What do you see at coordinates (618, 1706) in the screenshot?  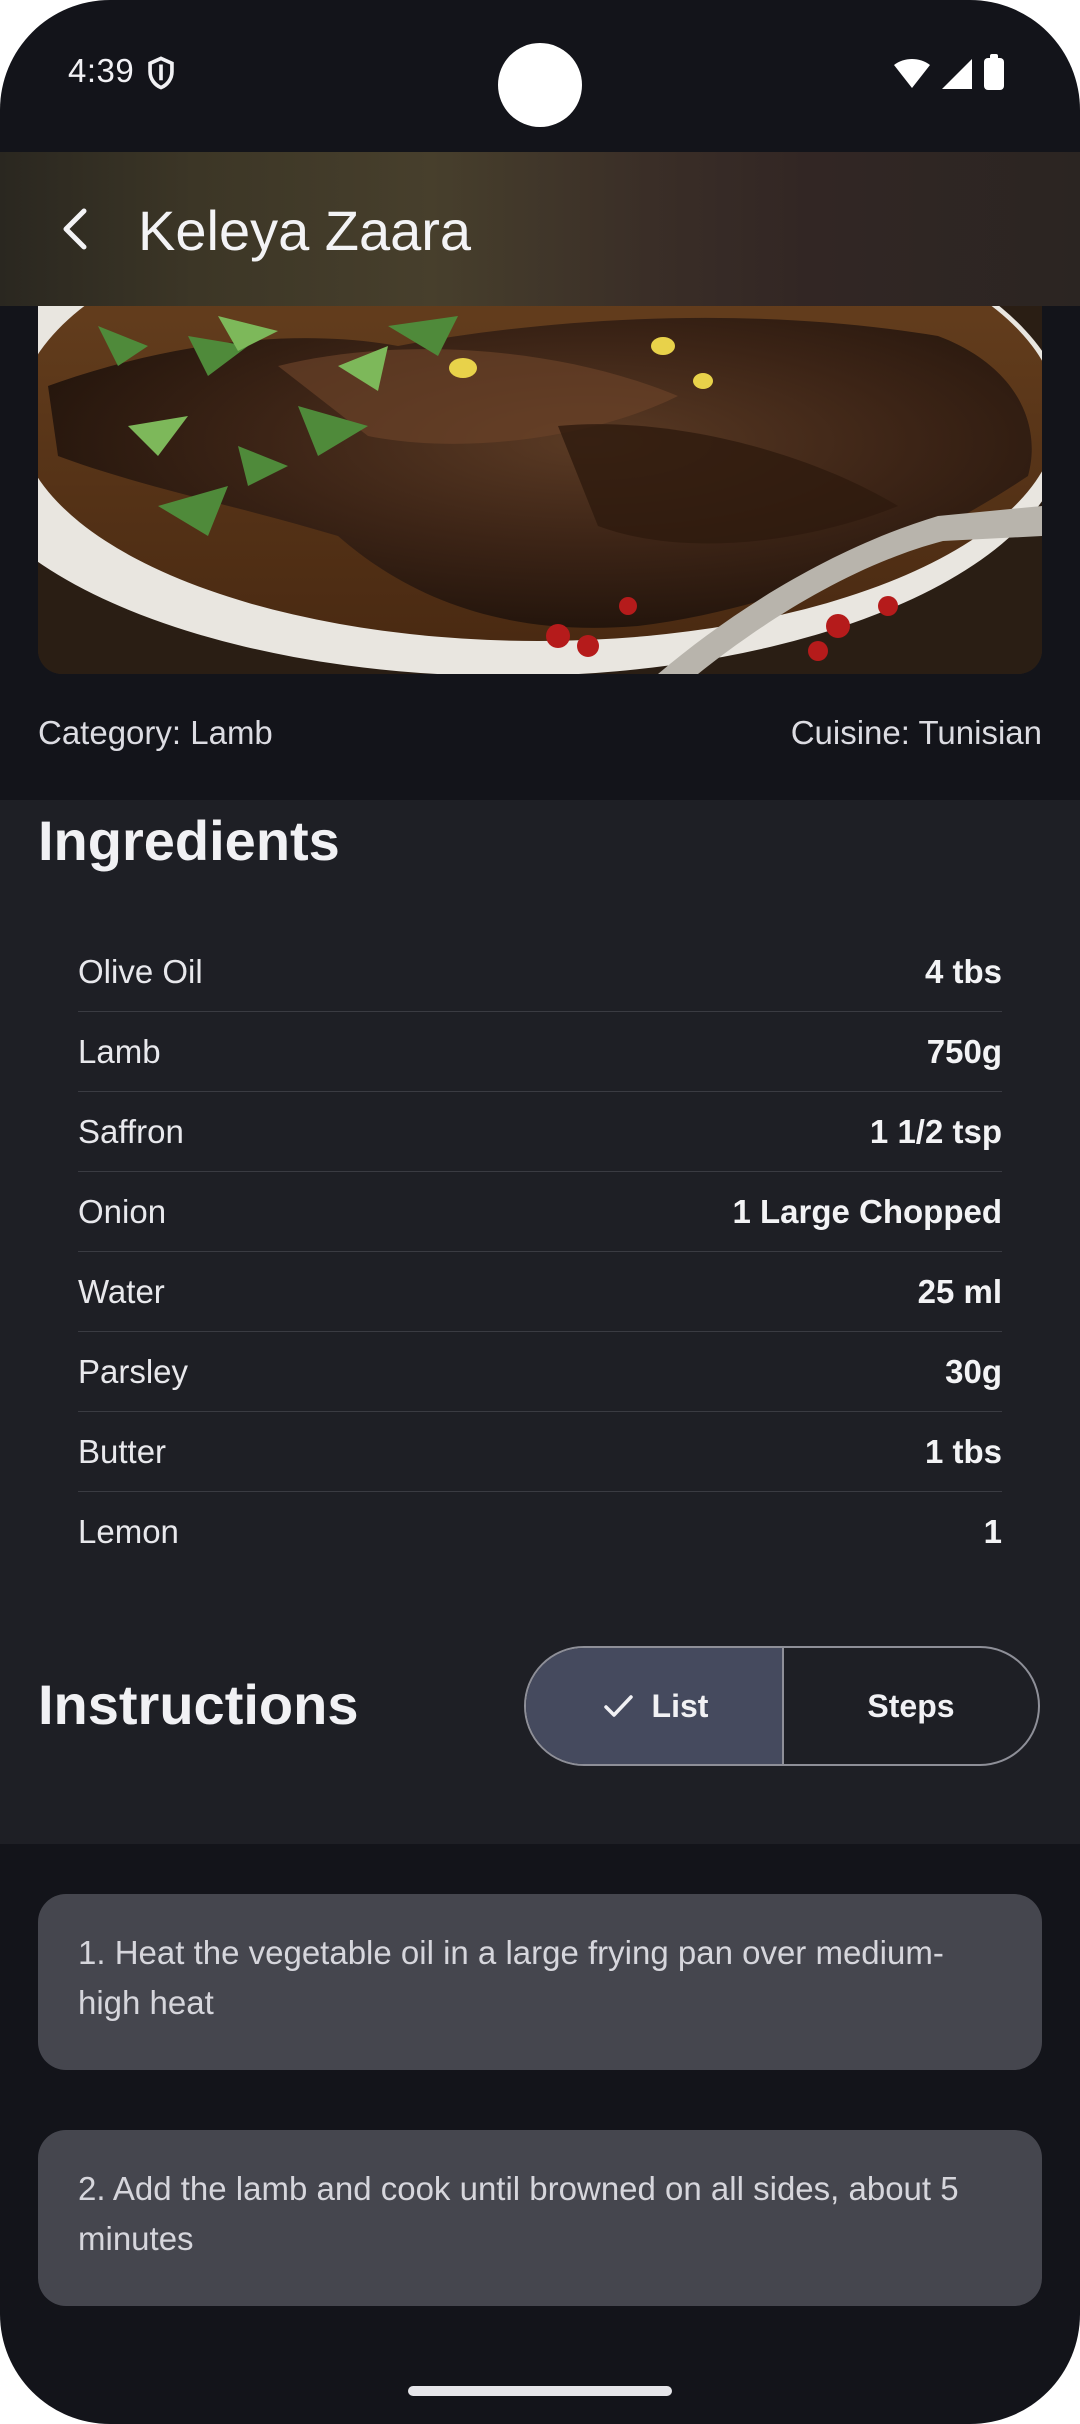 I see `check-icon` at bounding box center [618, 1706].